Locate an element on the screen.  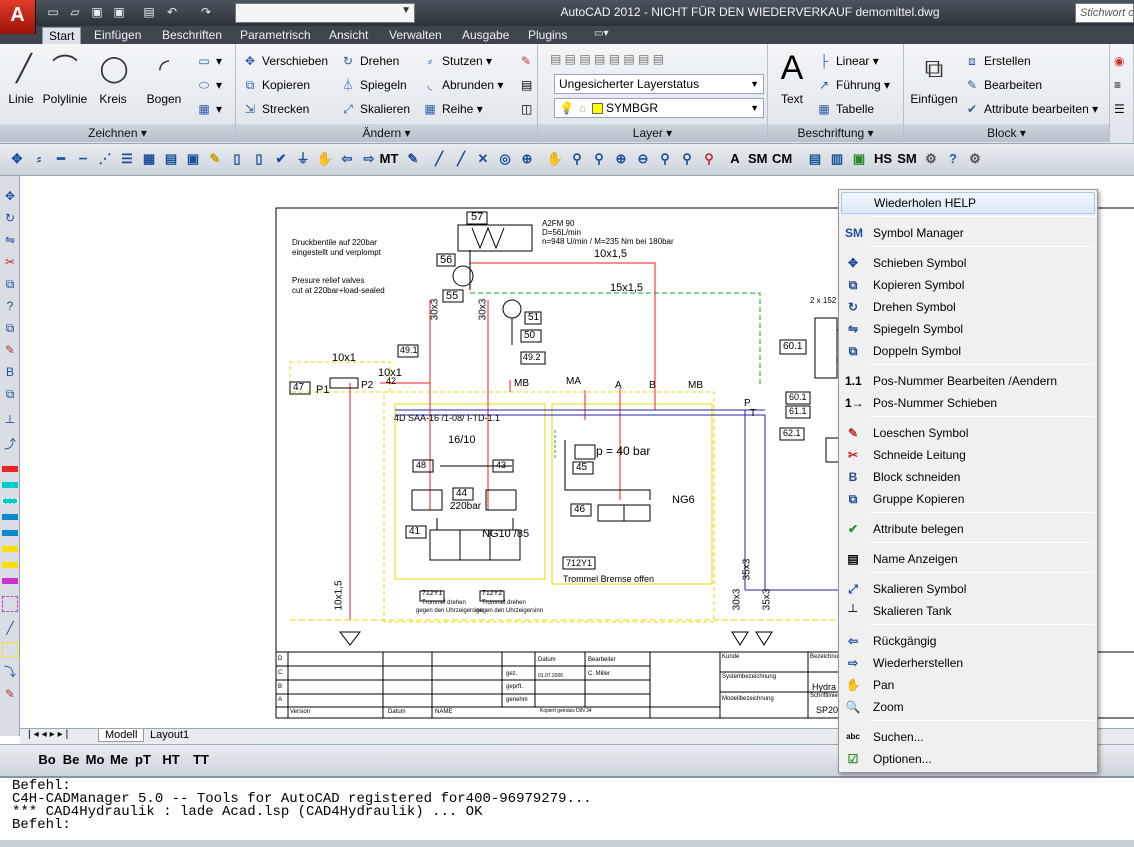
command-prompt: Befehl: is located at coordinates (567, 825).